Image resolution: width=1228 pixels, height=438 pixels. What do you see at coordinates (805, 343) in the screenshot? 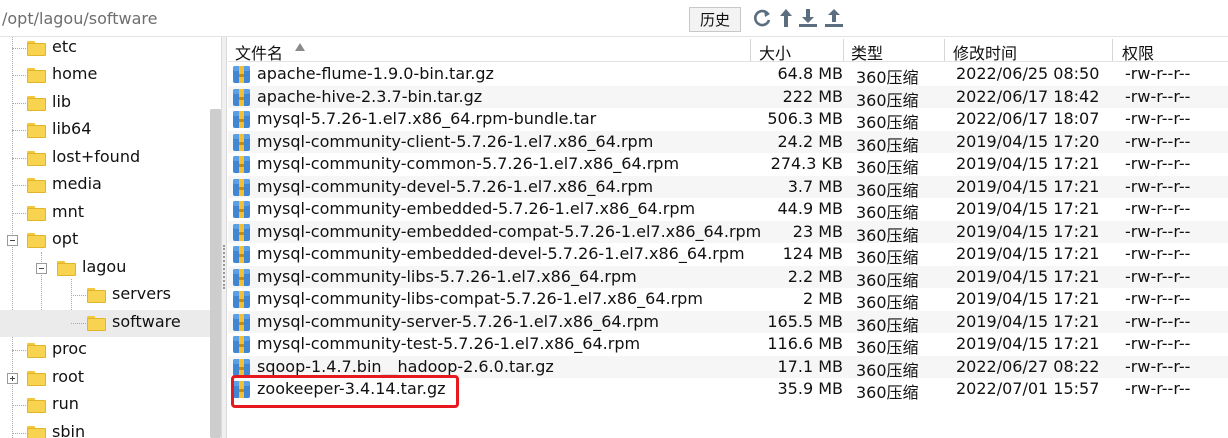
I see `file-size: 116.6 MB` at bounding box center [805, 343].